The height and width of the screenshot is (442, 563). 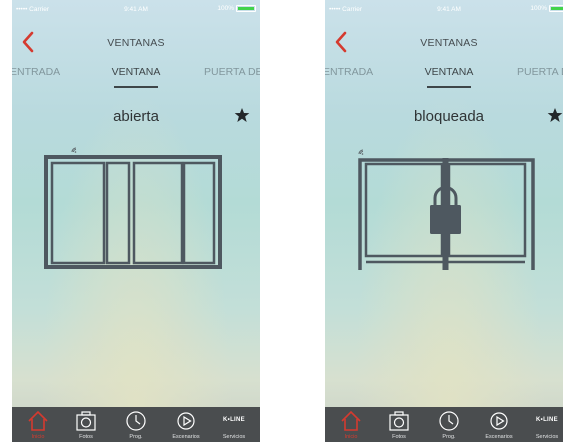 I want to click on window-state-label: abierta, so click(x=136, y=116).